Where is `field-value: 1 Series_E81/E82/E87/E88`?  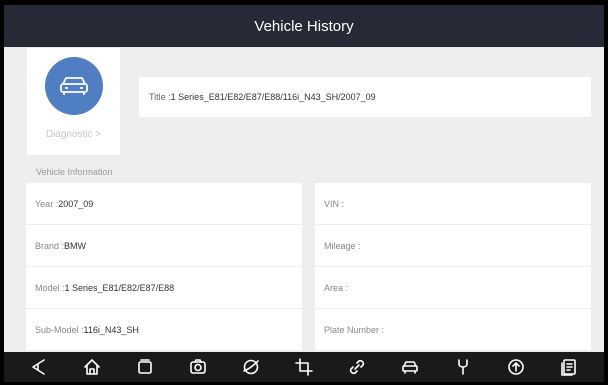 field-value: 1 Series_E81/E82/E87/E88 is located at coordinates (119, 287).